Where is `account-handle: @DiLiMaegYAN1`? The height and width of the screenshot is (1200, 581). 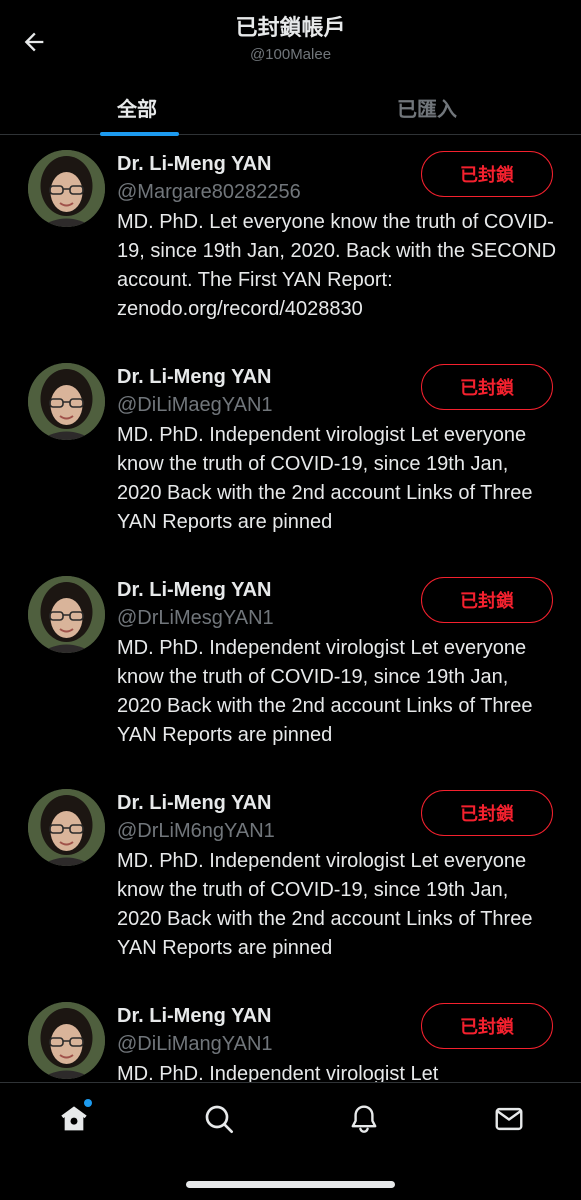
account-handle: @DiLiMaegYAN1 is located at coordinates (195, 405).